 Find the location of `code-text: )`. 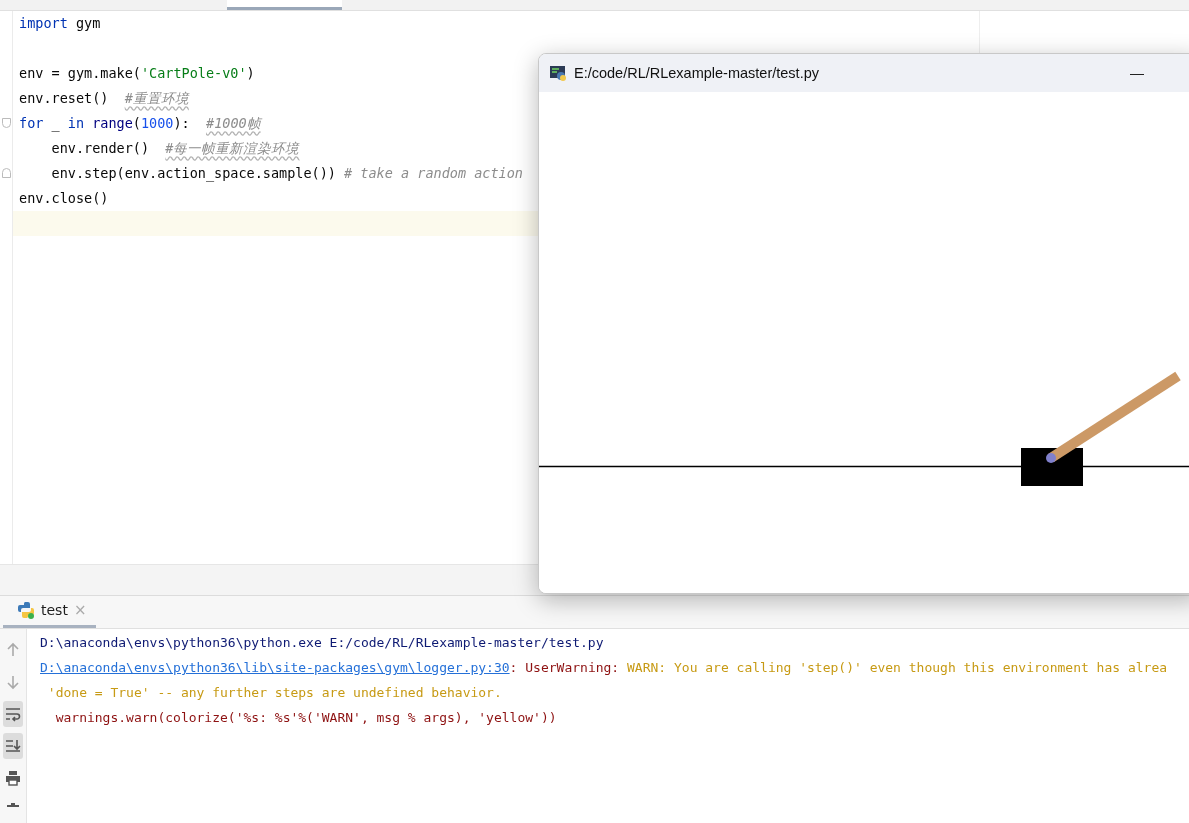

code-text: ) is located at coordinates (250, 72).